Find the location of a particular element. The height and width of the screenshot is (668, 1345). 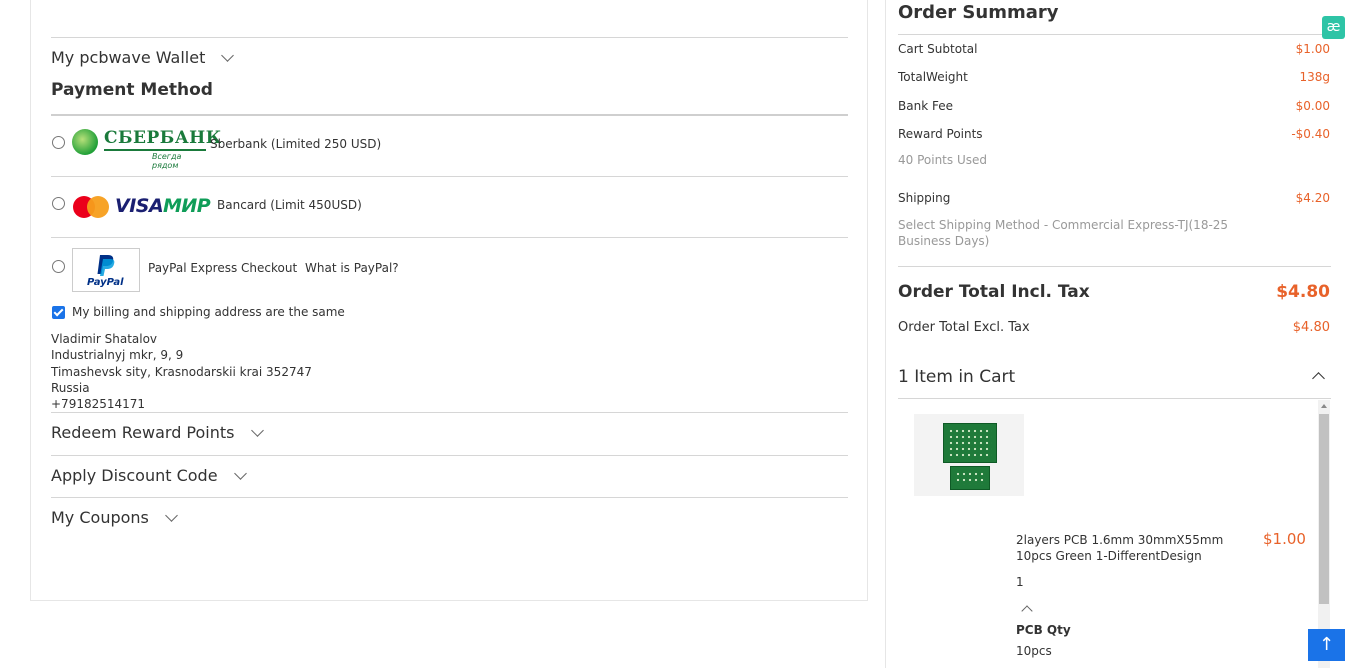

coupons-toggle: My Coupons is located at coordinates (114, 517).